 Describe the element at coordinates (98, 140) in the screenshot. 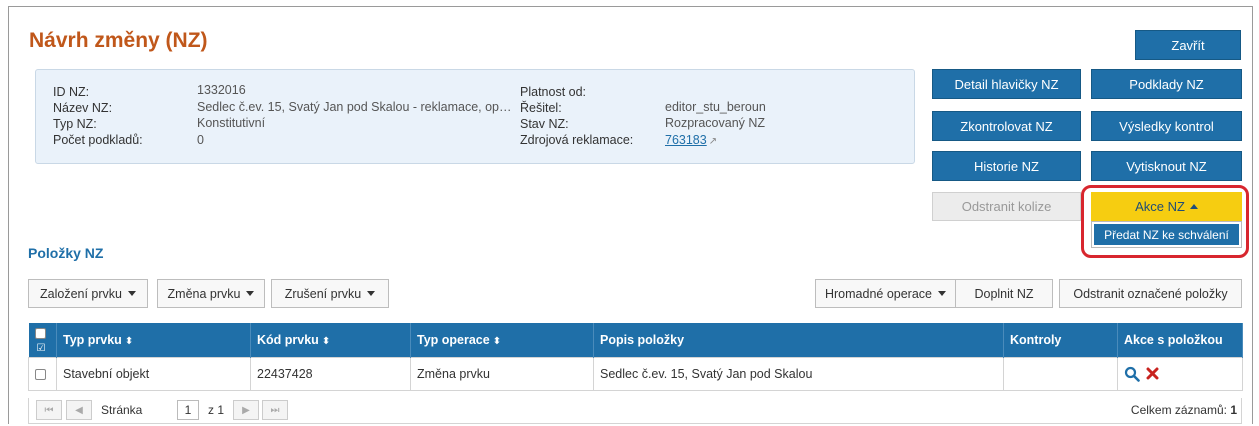

I see `info-label-count: Počet podkladů:` at that location.